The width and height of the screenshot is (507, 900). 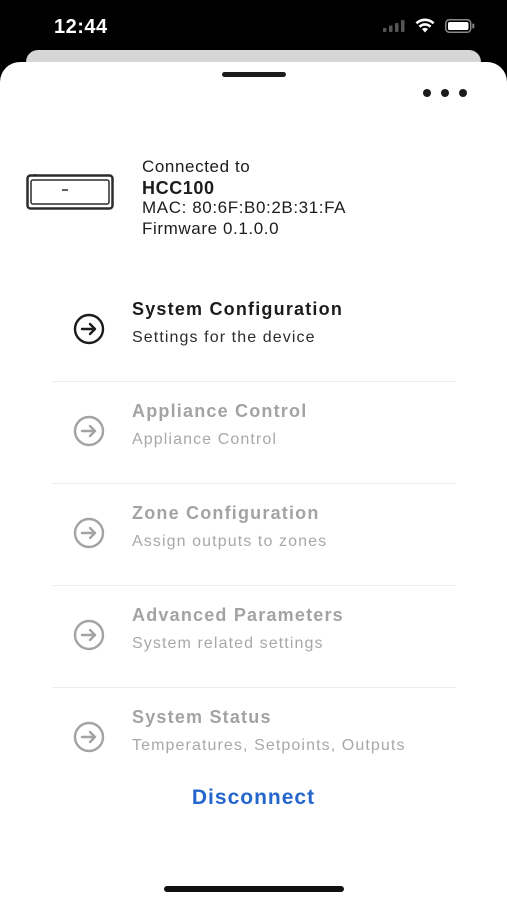 What do you see at coordinates (230, 541) in the screenshot?
I see `menu-item-subtitle: Assign outputs to zones` at bounding box center [230, 541].